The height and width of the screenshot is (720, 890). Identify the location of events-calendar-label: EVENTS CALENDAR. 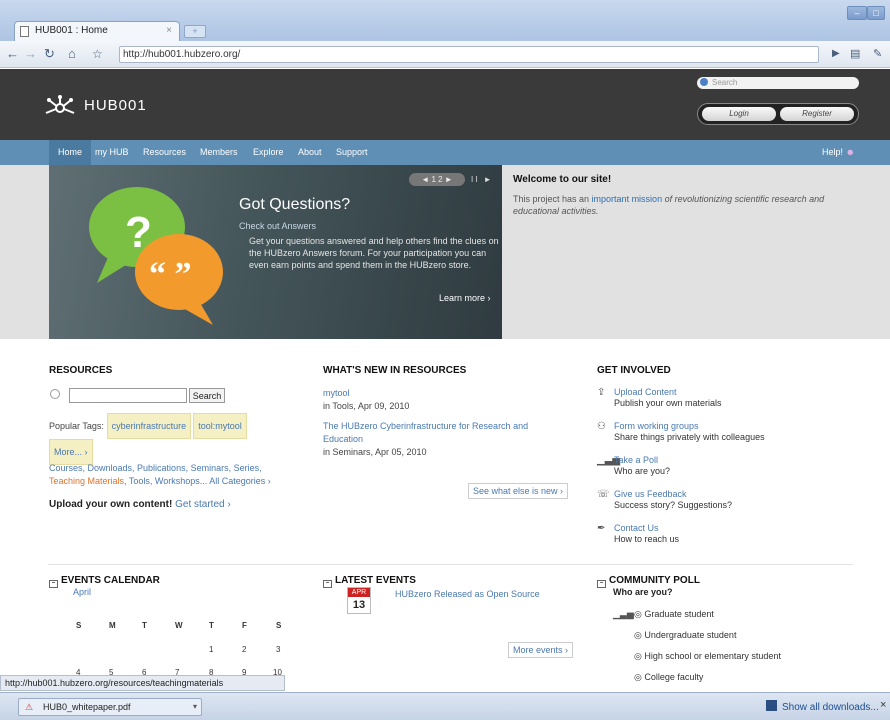
(110, 580).